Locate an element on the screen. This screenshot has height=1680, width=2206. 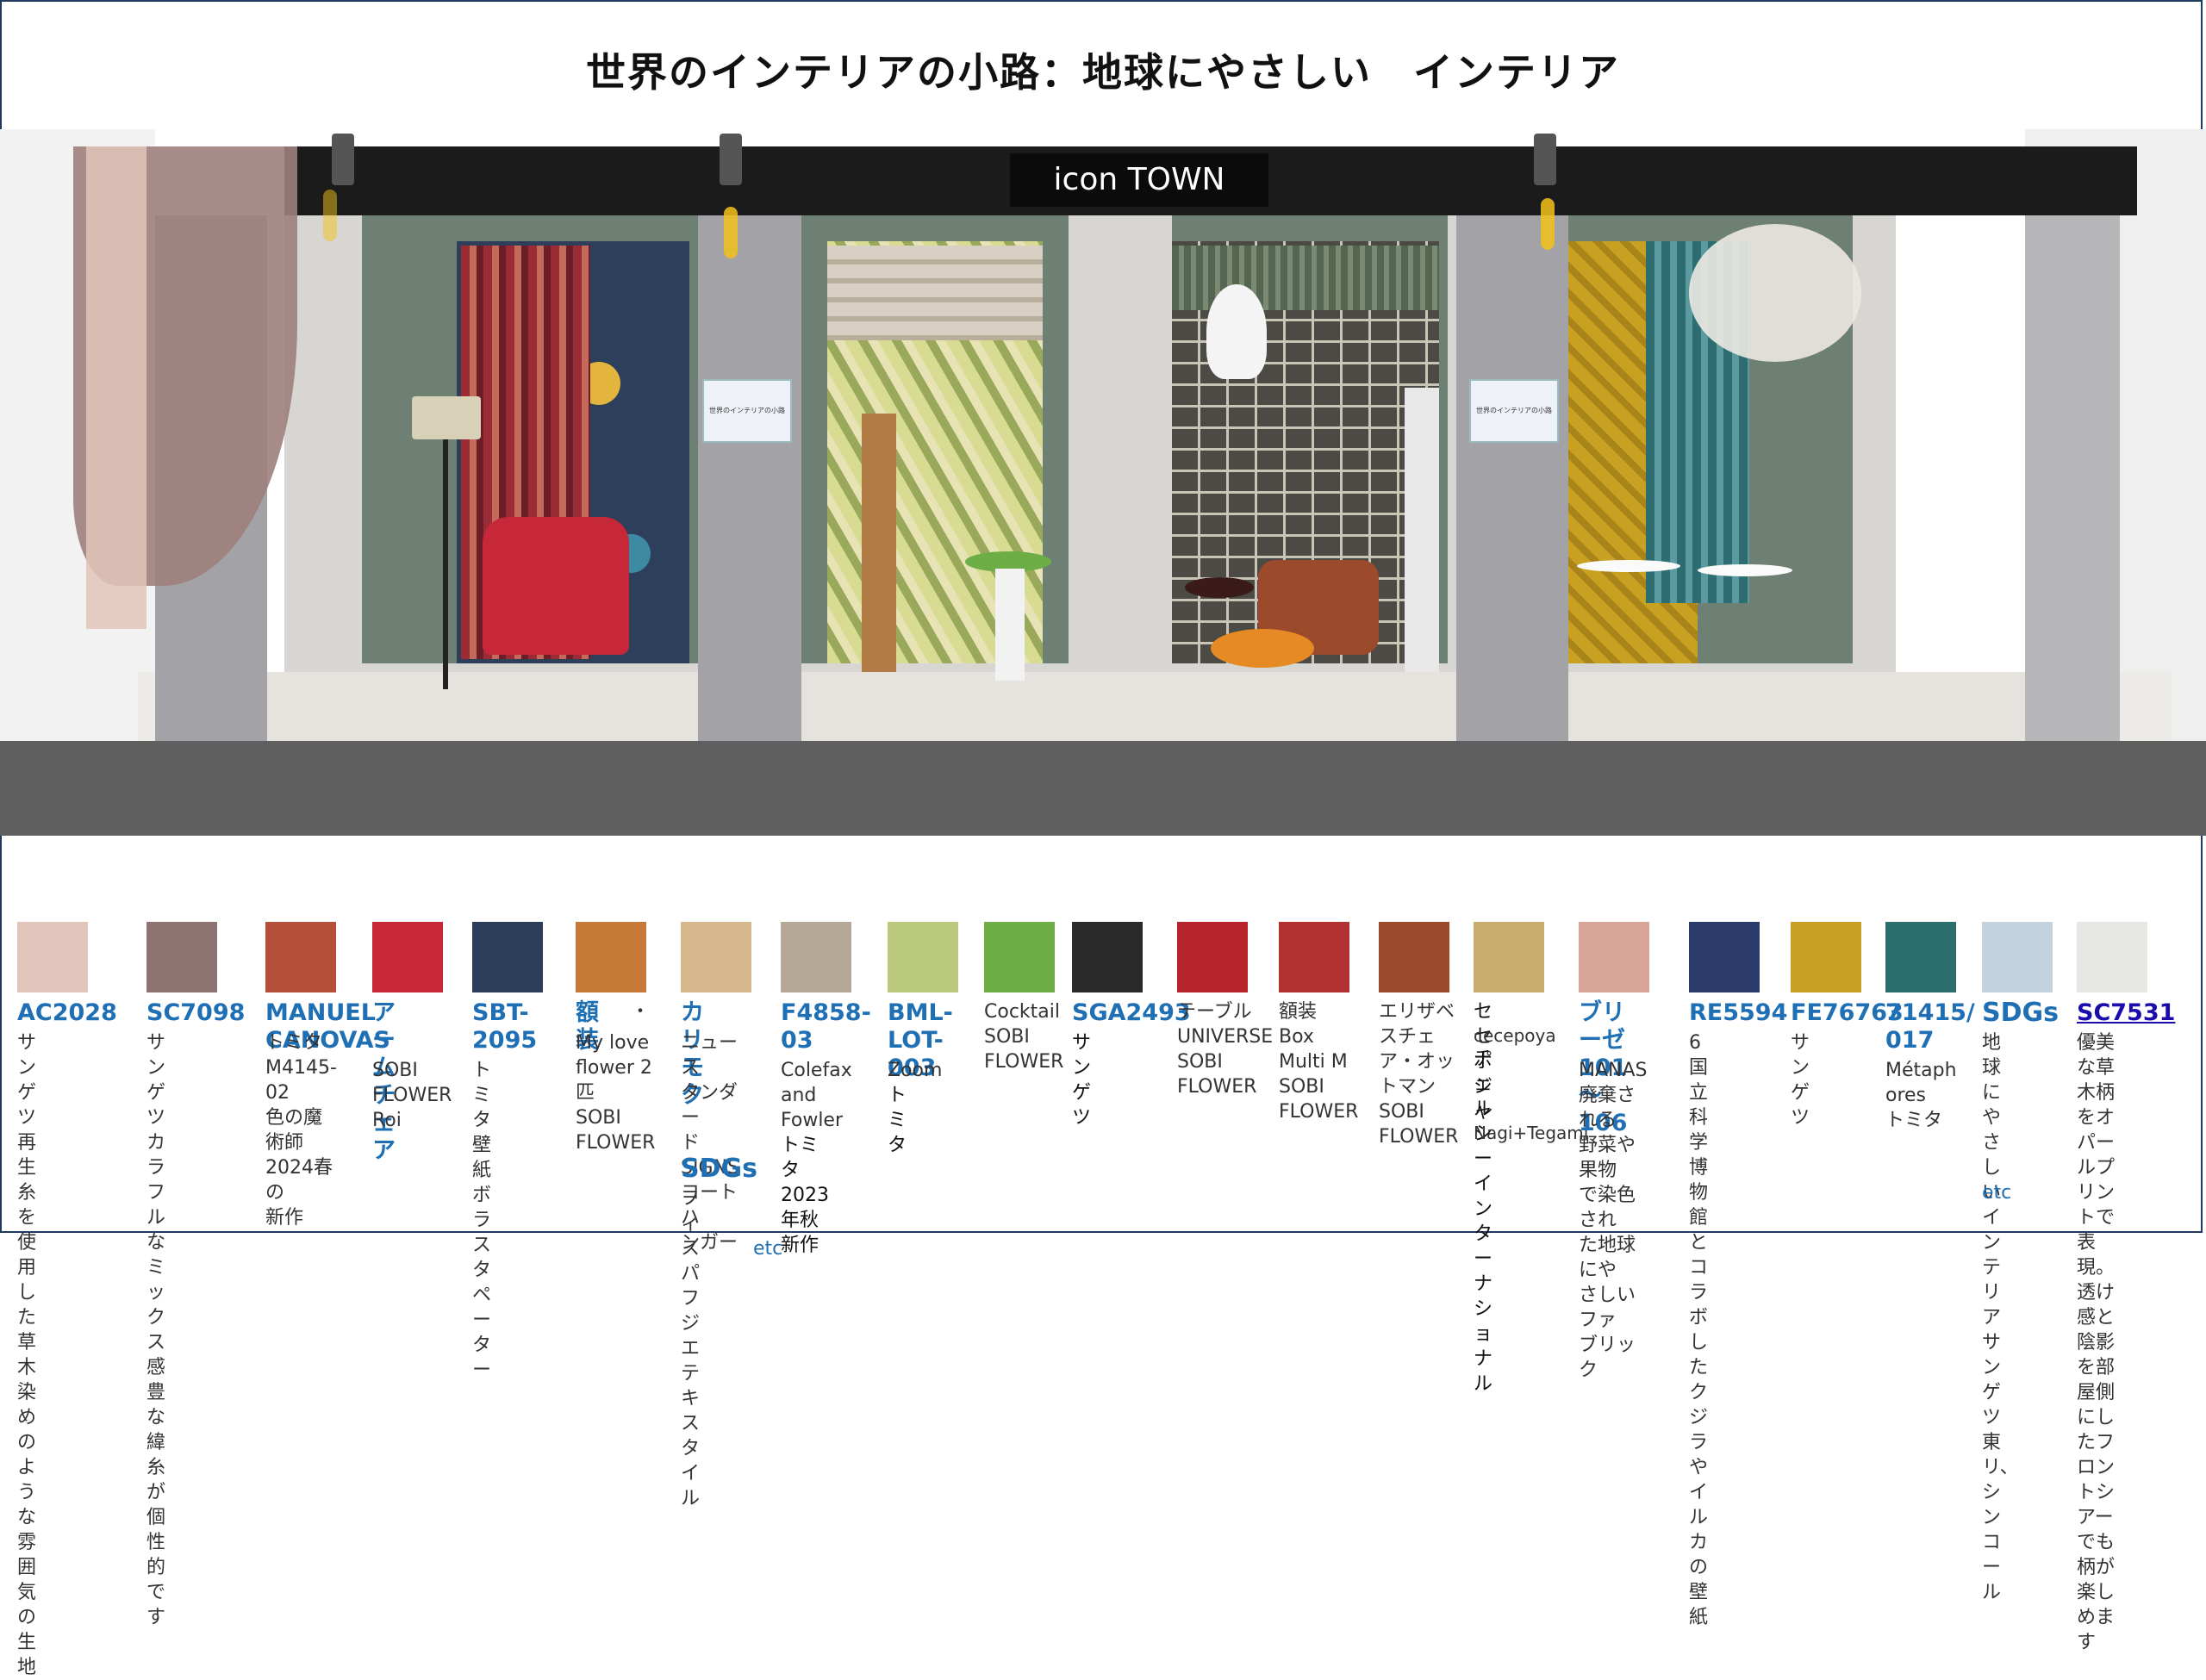
item-desc: cecepoya is located at coordinates (1515, 1035).